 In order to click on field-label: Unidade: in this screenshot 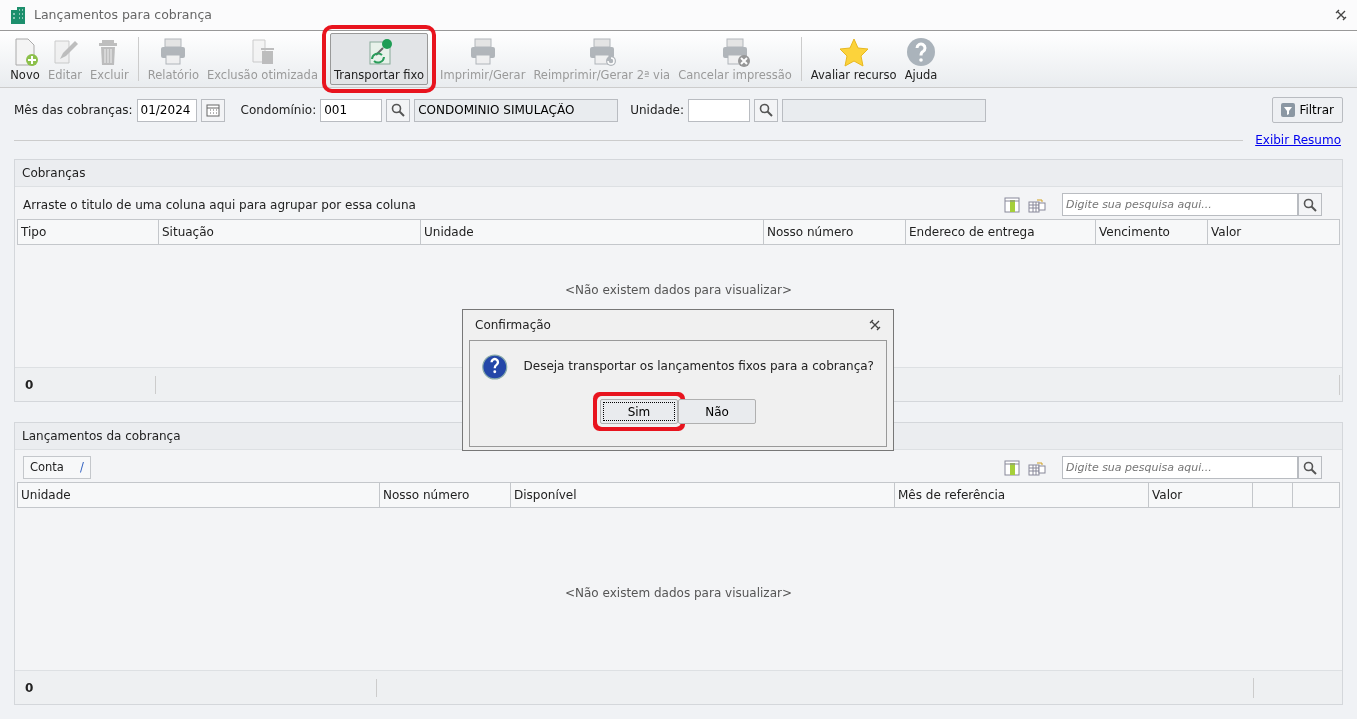, I will do `click(657, 110)`.